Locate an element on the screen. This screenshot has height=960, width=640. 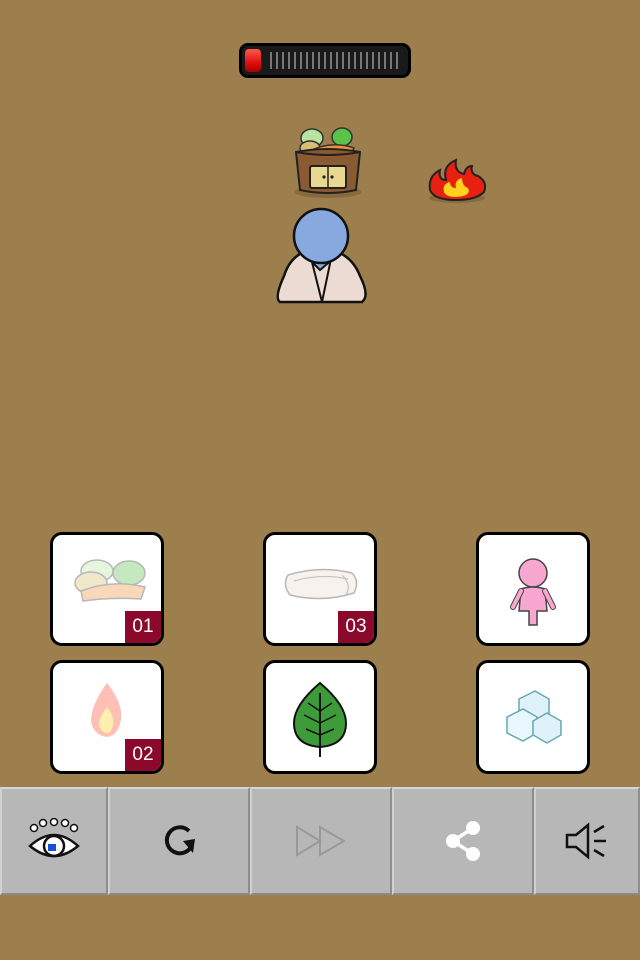
item-count-badge: 01 is located at coordinates (143, 627).